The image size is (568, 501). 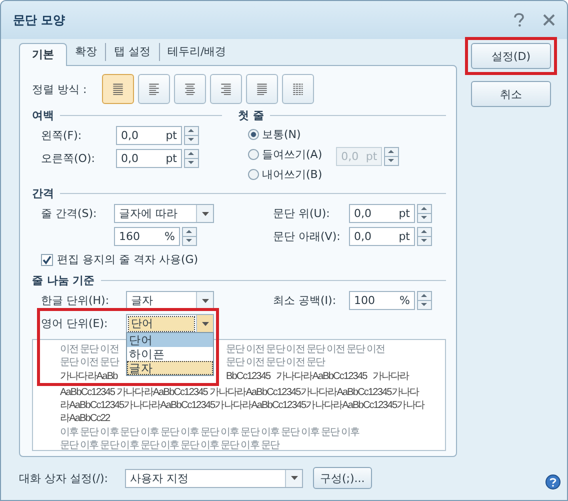 I want to click on field-label: 대화 상자 설정(/):, so click(x=64, y=478).